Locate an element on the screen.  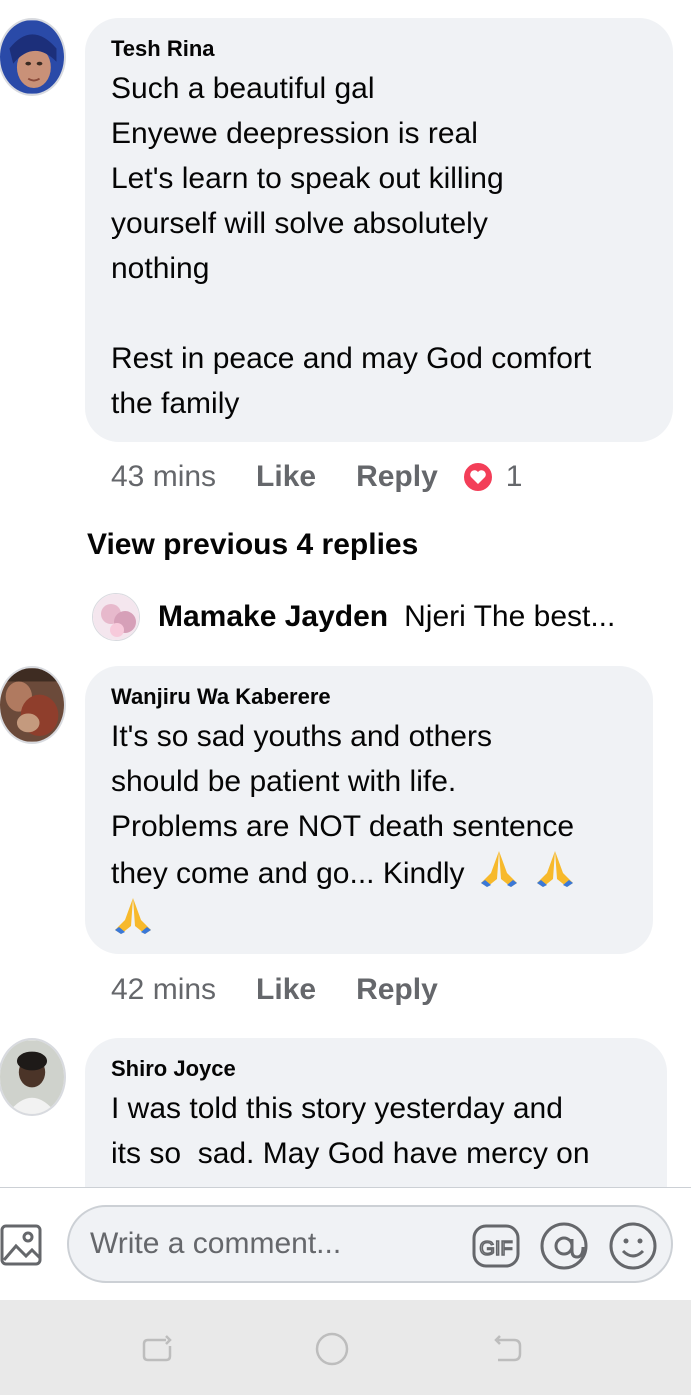
emoji-icon is located at coordinates (633, 1246).